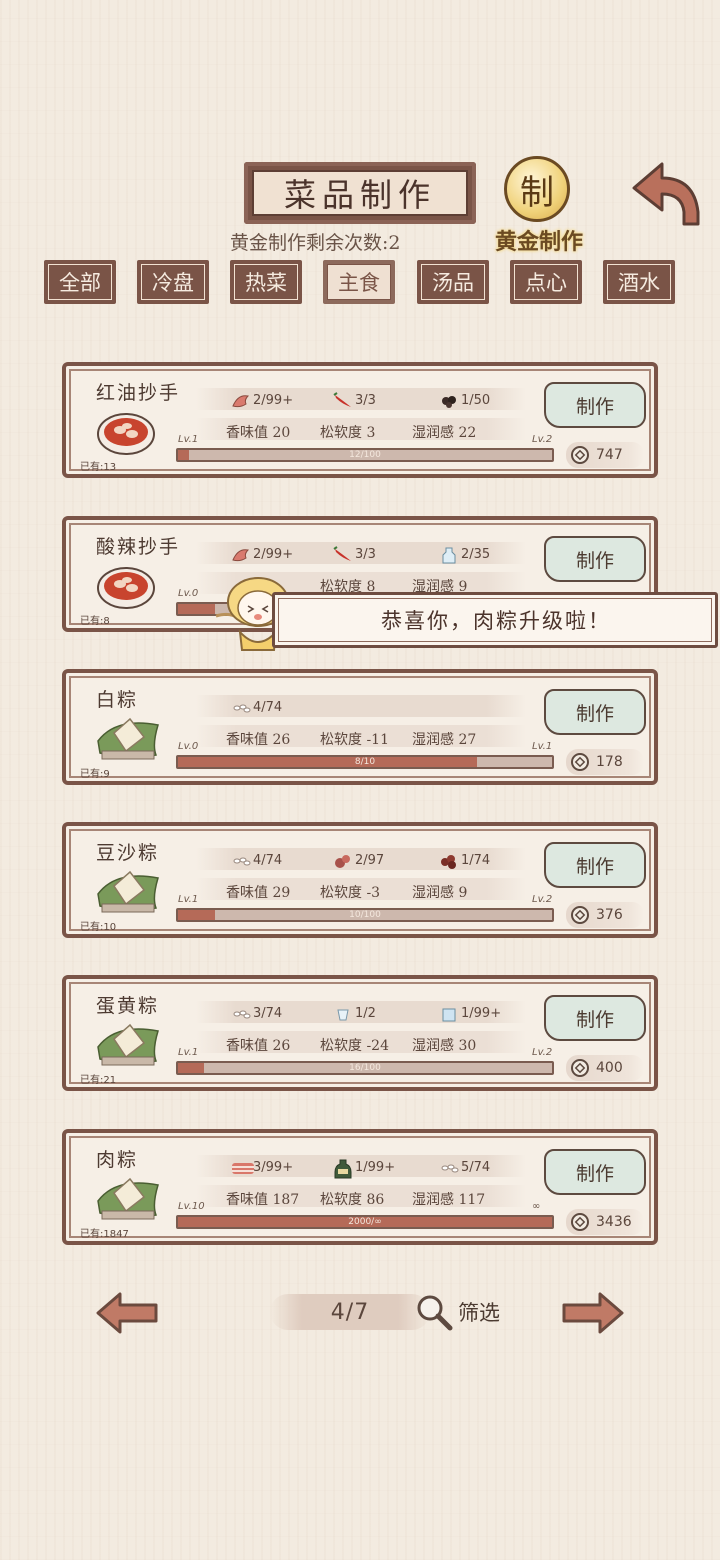  I want to click on tab-label: 主食, so click(359, 282).